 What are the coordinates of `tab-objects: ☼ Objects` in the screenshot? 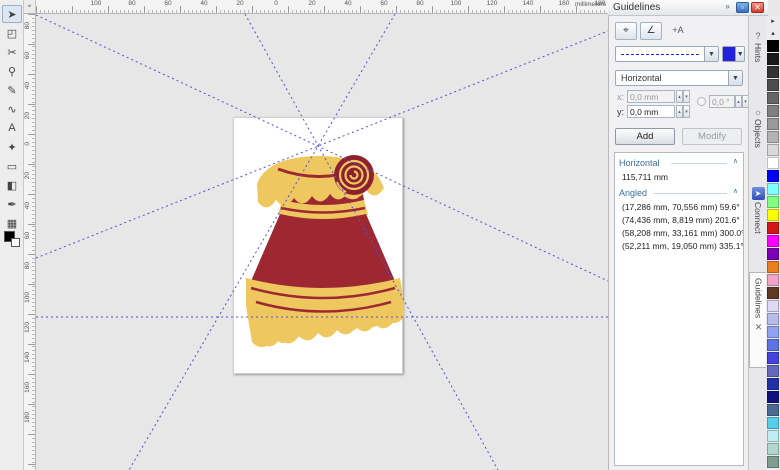 It's located at (758, 142).